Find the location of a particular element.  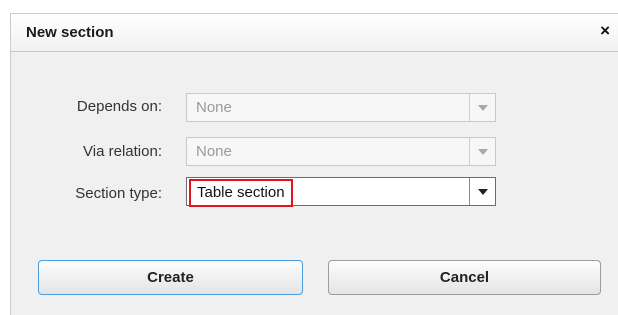

section-type-dropdown-arrow is located at coordinates (482, 191).